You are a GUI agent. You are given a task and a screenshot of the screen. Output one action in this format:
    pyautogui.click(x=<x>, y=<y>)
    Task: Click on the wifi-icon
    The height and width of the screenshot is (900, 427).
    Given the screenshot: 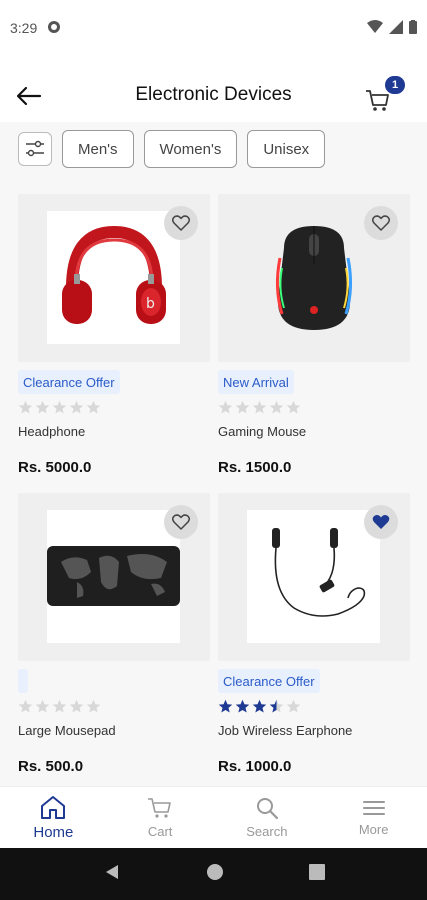 What is the action you would take?
    pyautogui.click(x=375, y=28)
    